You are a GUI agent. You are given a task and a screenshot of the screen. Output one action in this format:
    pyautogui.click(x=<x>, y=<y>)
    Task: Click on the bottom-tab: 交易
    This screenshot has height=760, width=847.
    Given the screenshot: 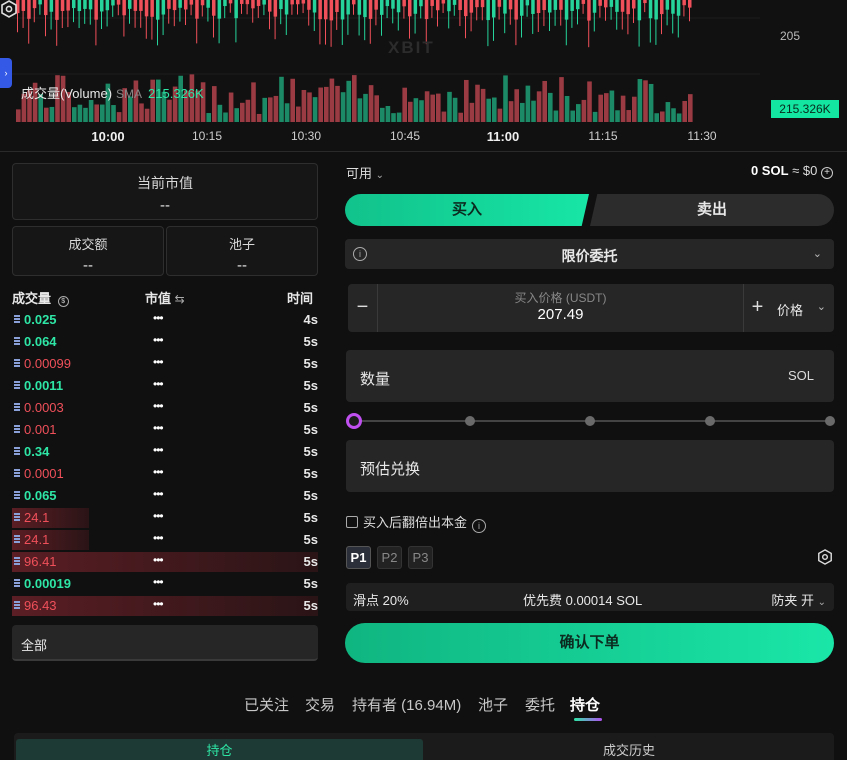 What is the action you would take?
    pyautogui.click(x=320, y=704)
    